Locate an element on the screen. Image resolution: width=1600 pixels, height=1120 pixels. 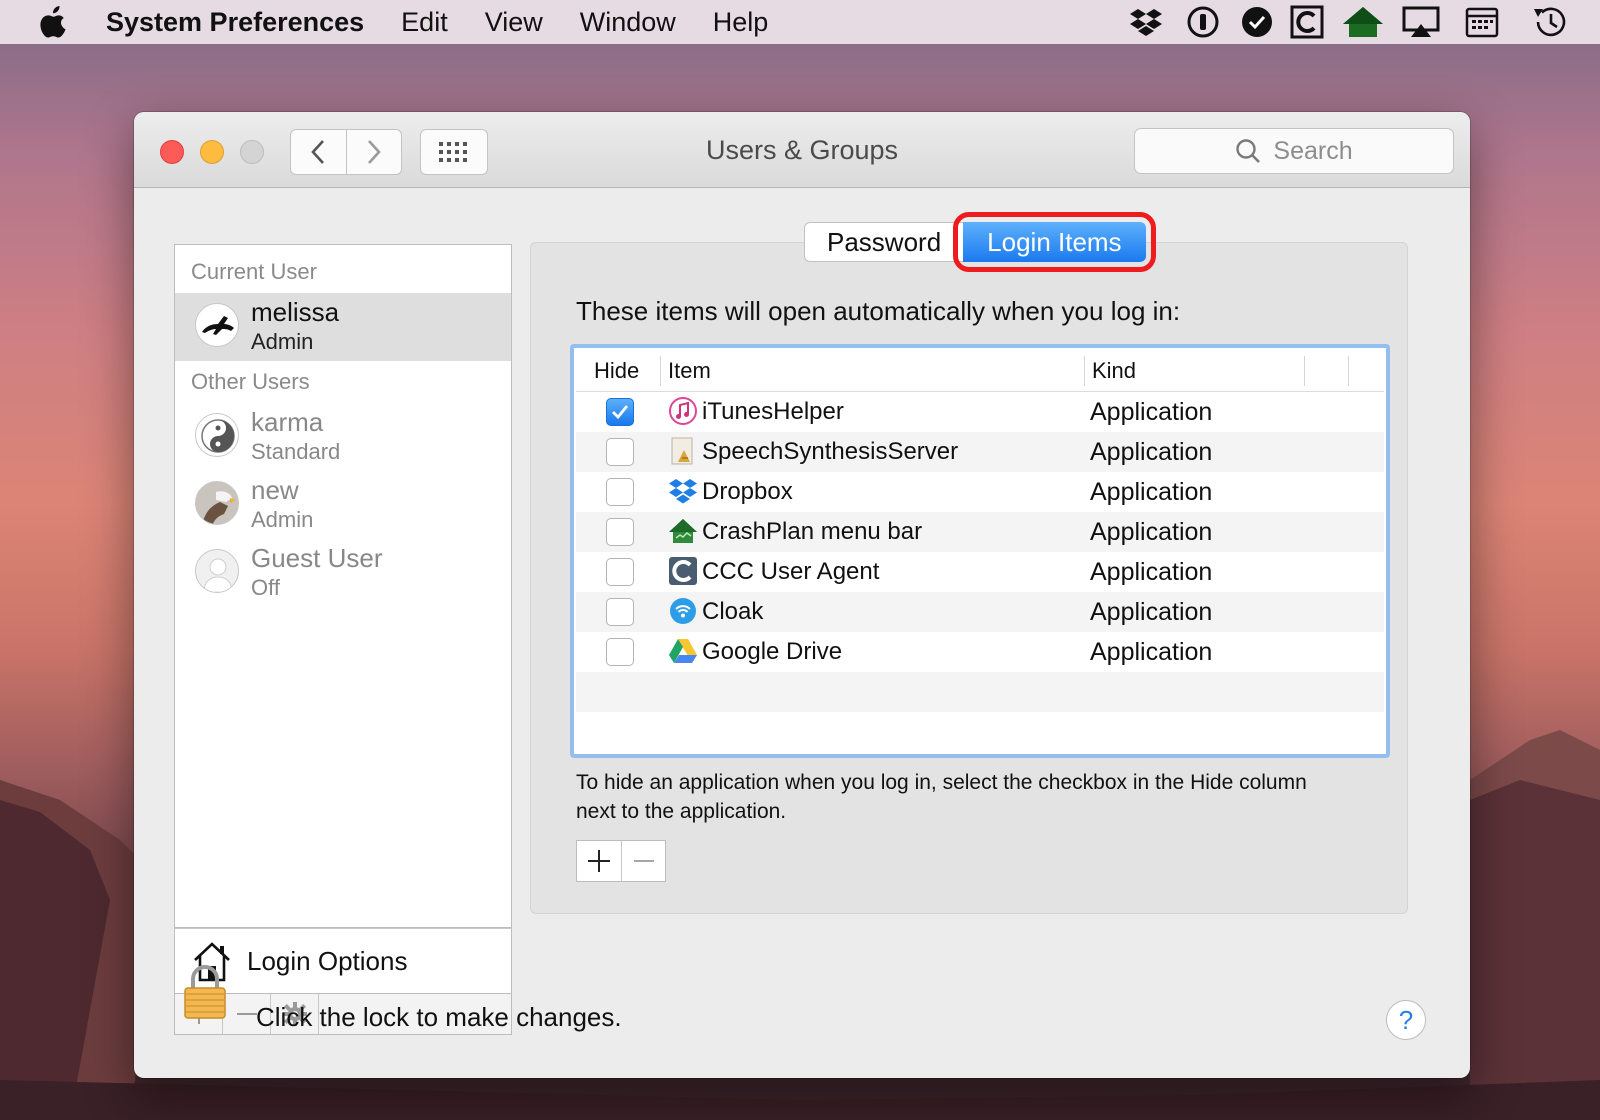
plus-icon is located at coordinates (599, 861).